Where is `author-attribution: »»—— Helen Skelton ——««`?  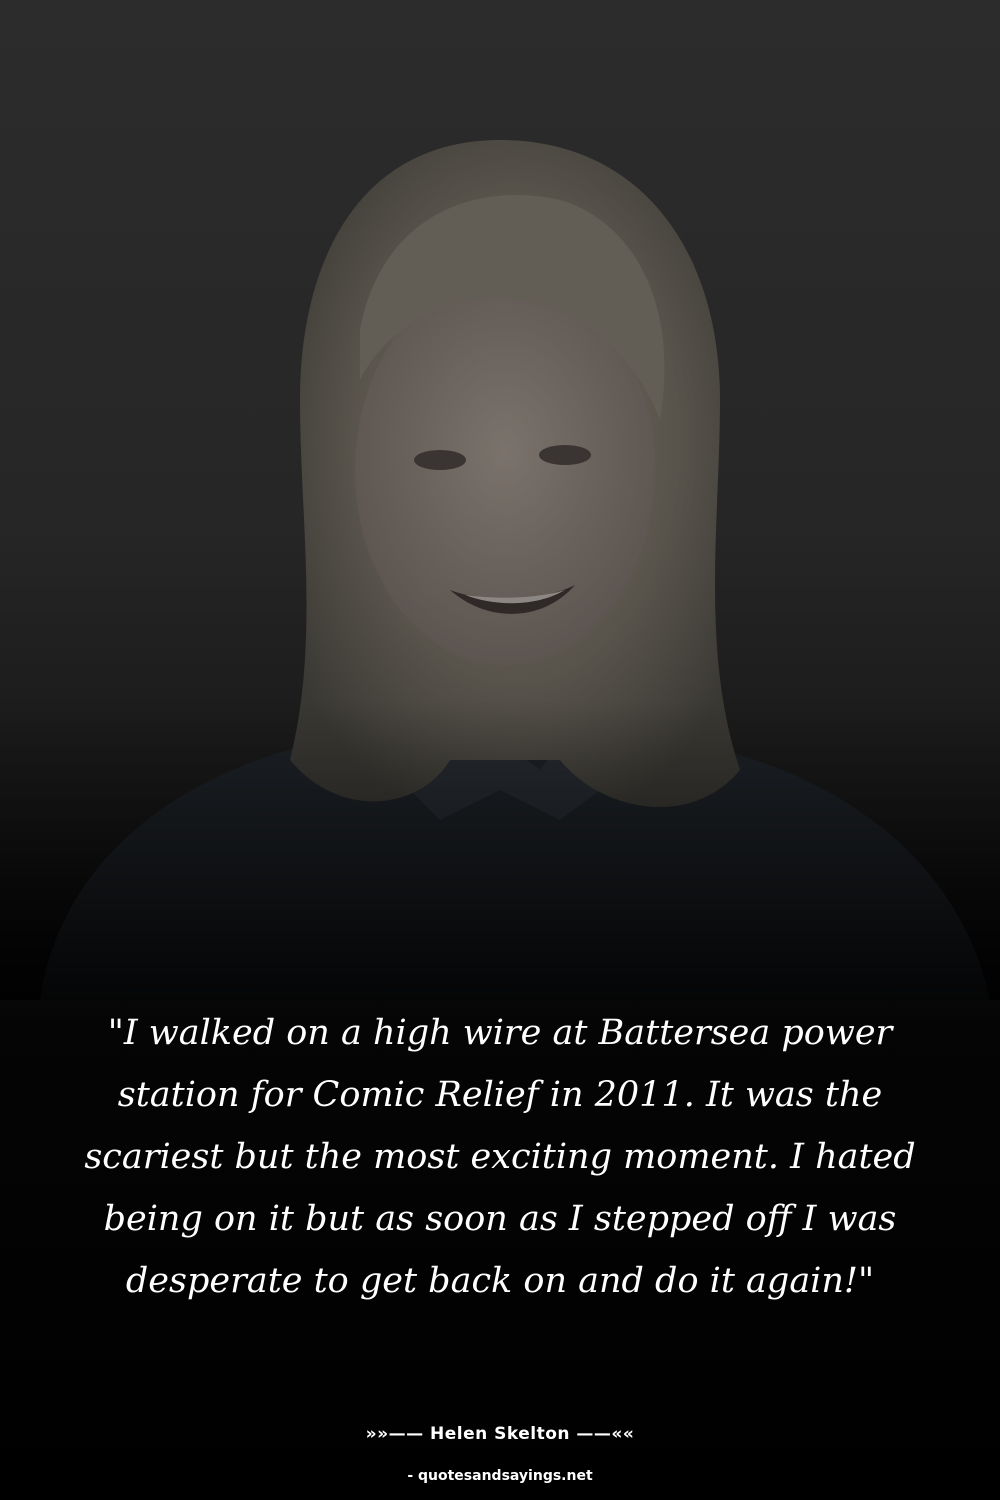 author-attribution: »»—— Helen Skelton ——«« is located at coordinates (500, 1434).